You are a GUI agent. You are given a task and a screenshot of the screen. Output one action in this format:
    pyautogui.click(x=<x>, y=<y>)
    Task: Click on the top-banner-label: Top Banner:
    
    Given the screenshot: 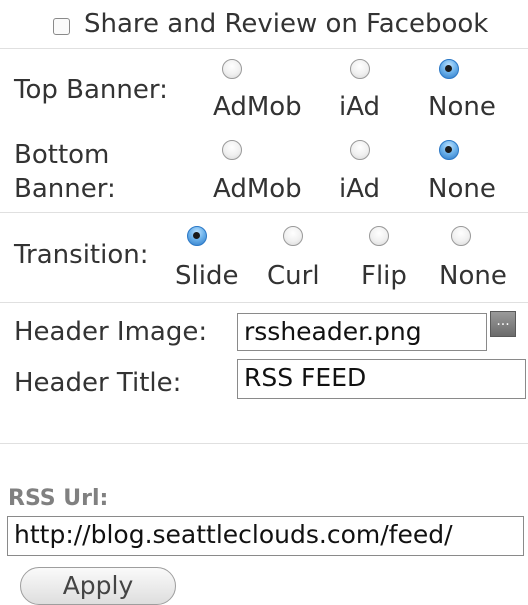 What is the action you would take?
    pyautogui.click(x=91, y=90)
    